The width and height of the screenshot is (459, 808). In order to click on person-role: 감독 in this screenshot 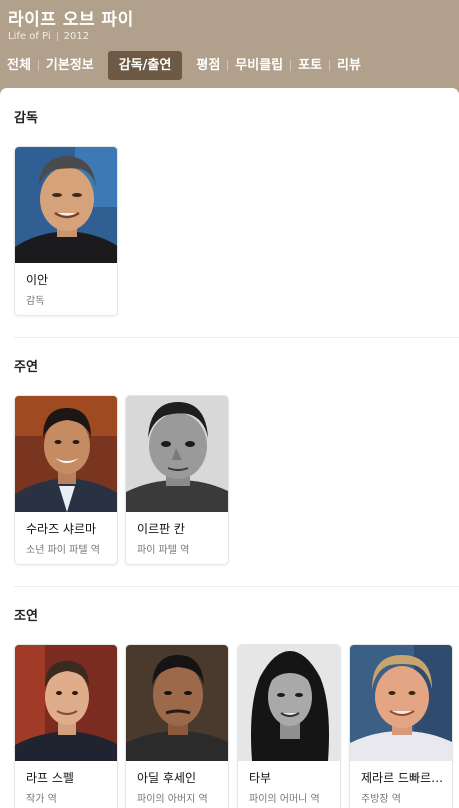, I will do `click(35, 301)`.